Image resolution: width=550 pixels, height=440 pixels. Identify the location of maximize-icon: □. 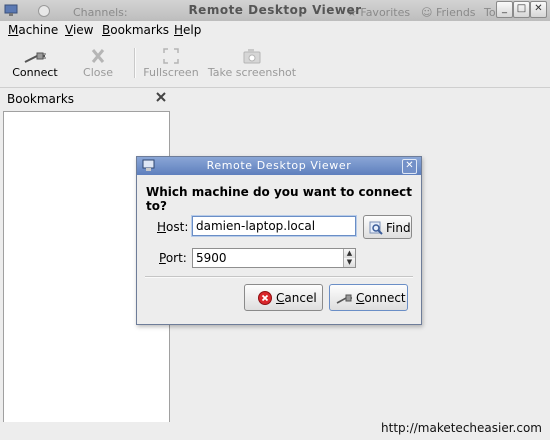
(521, 8).